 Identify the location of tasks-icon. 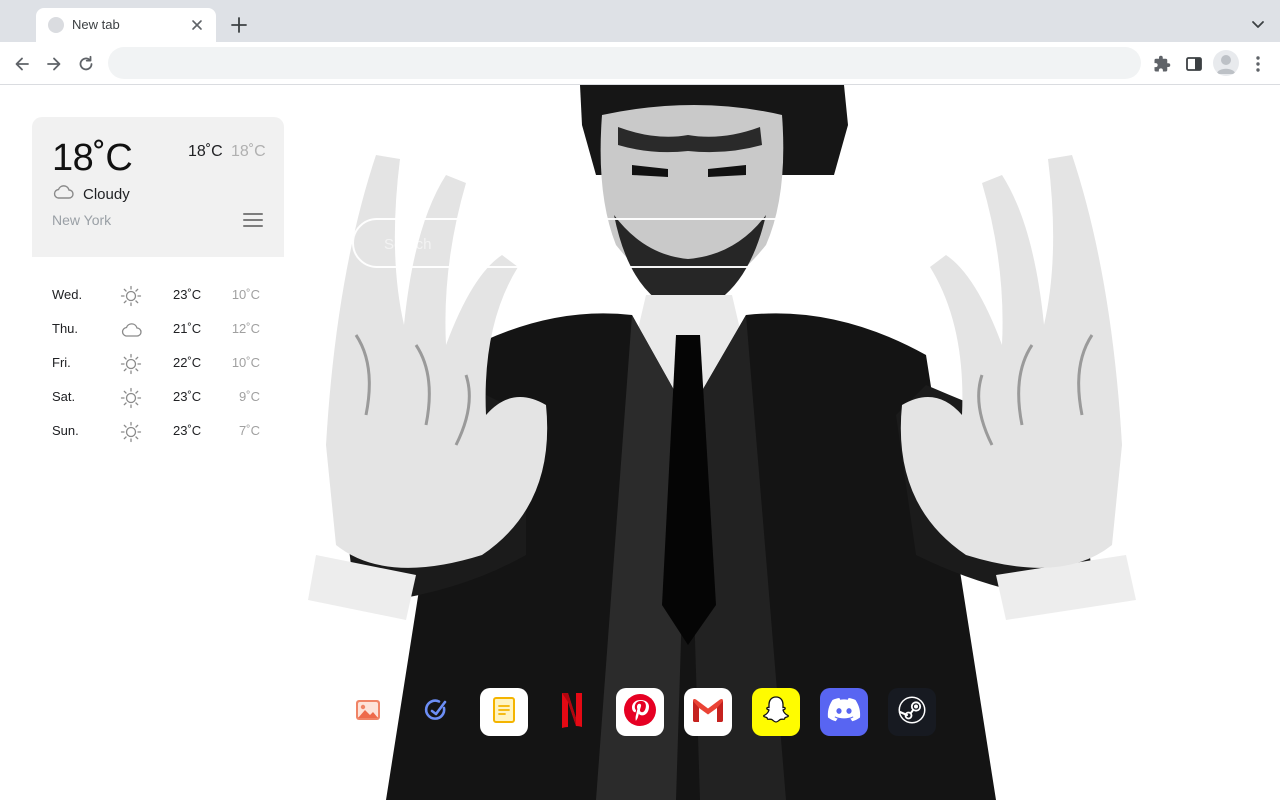
(436, 712).